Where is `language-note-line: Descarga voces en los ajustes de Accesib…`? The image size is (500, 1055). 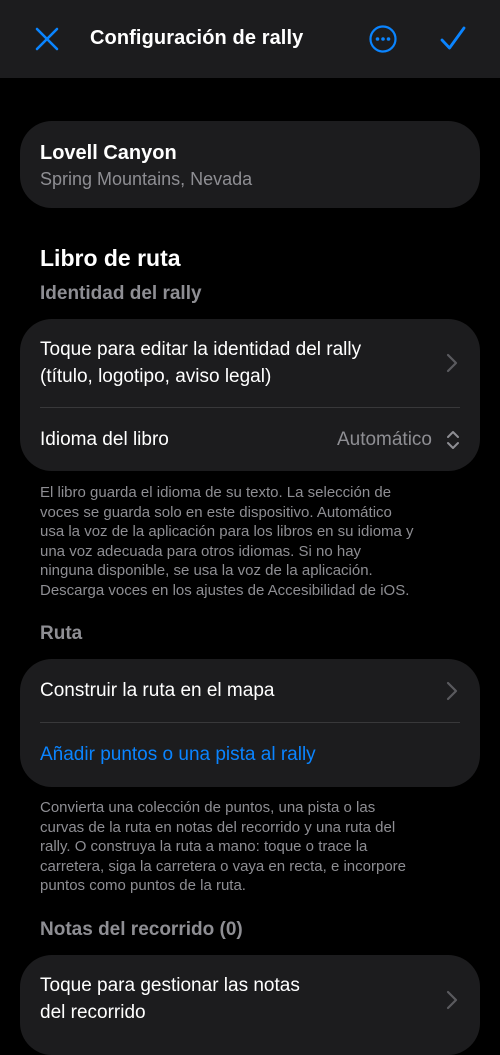
language-note-line: Descarga voces en los ajustes de Accesib… is located at coordinates (225, 590).